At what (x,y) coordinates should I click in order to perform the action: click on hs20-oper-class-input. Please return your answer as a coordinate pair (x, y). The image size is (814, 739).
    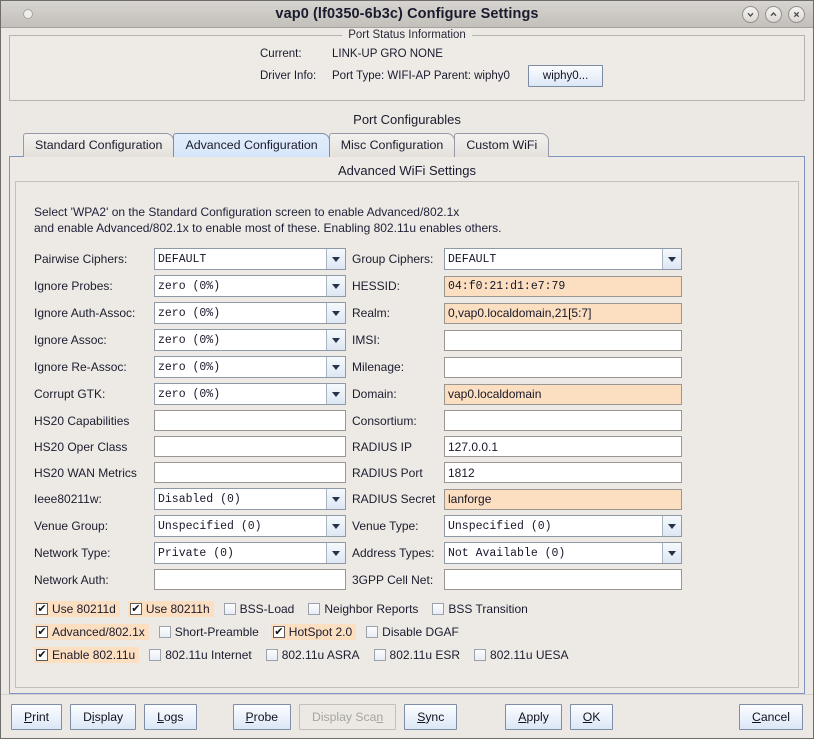
    Looking at the image, I should click on (250, 446).